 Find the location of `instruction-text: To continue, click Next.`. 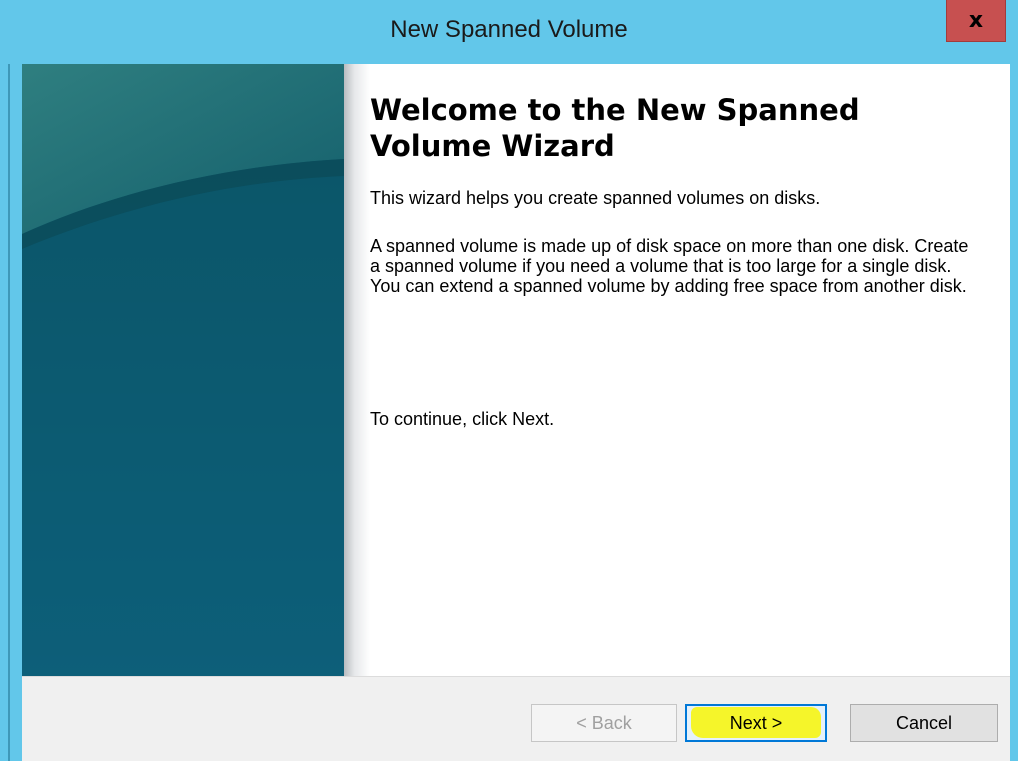

instruction-text: To continue, click Next. is located at coordinates (462, 419).